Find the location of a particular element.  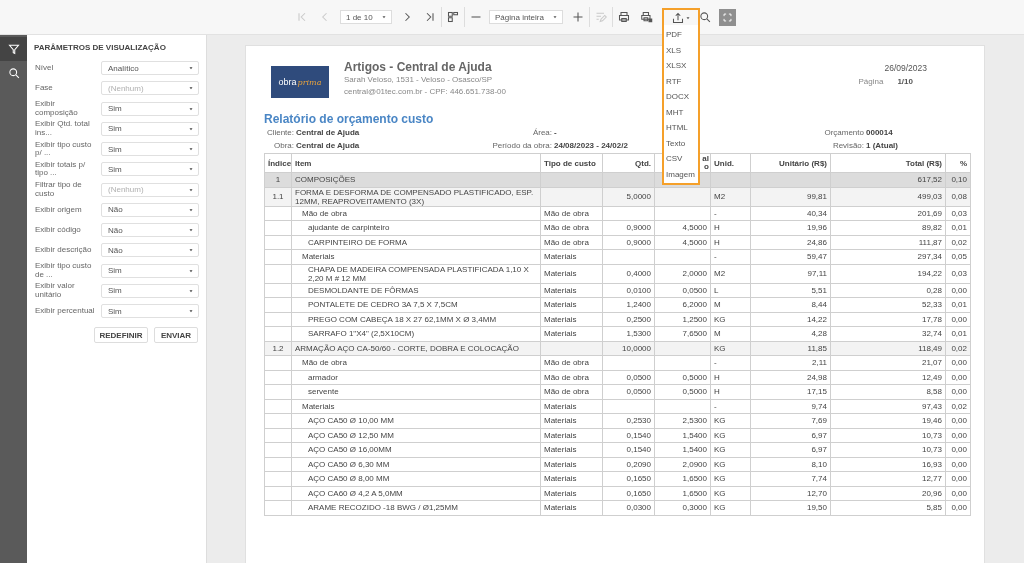

menu-item: XLSX is located at coordinates (681, 66).